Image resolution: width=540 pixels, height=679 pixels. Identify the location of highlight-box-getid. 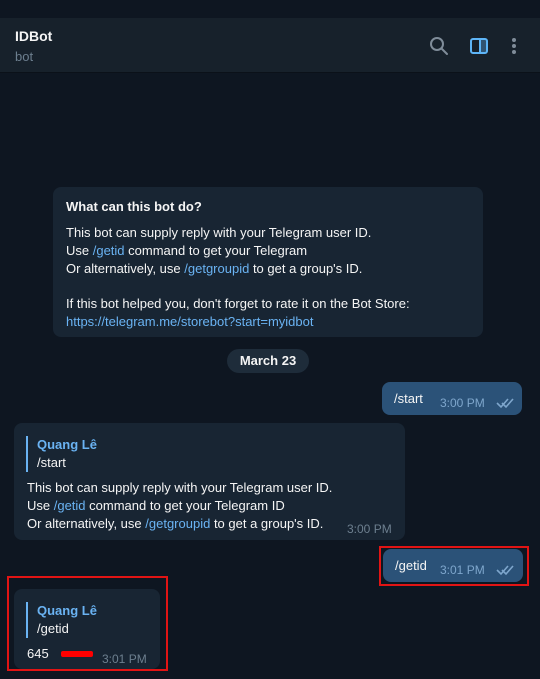
(454, 566).